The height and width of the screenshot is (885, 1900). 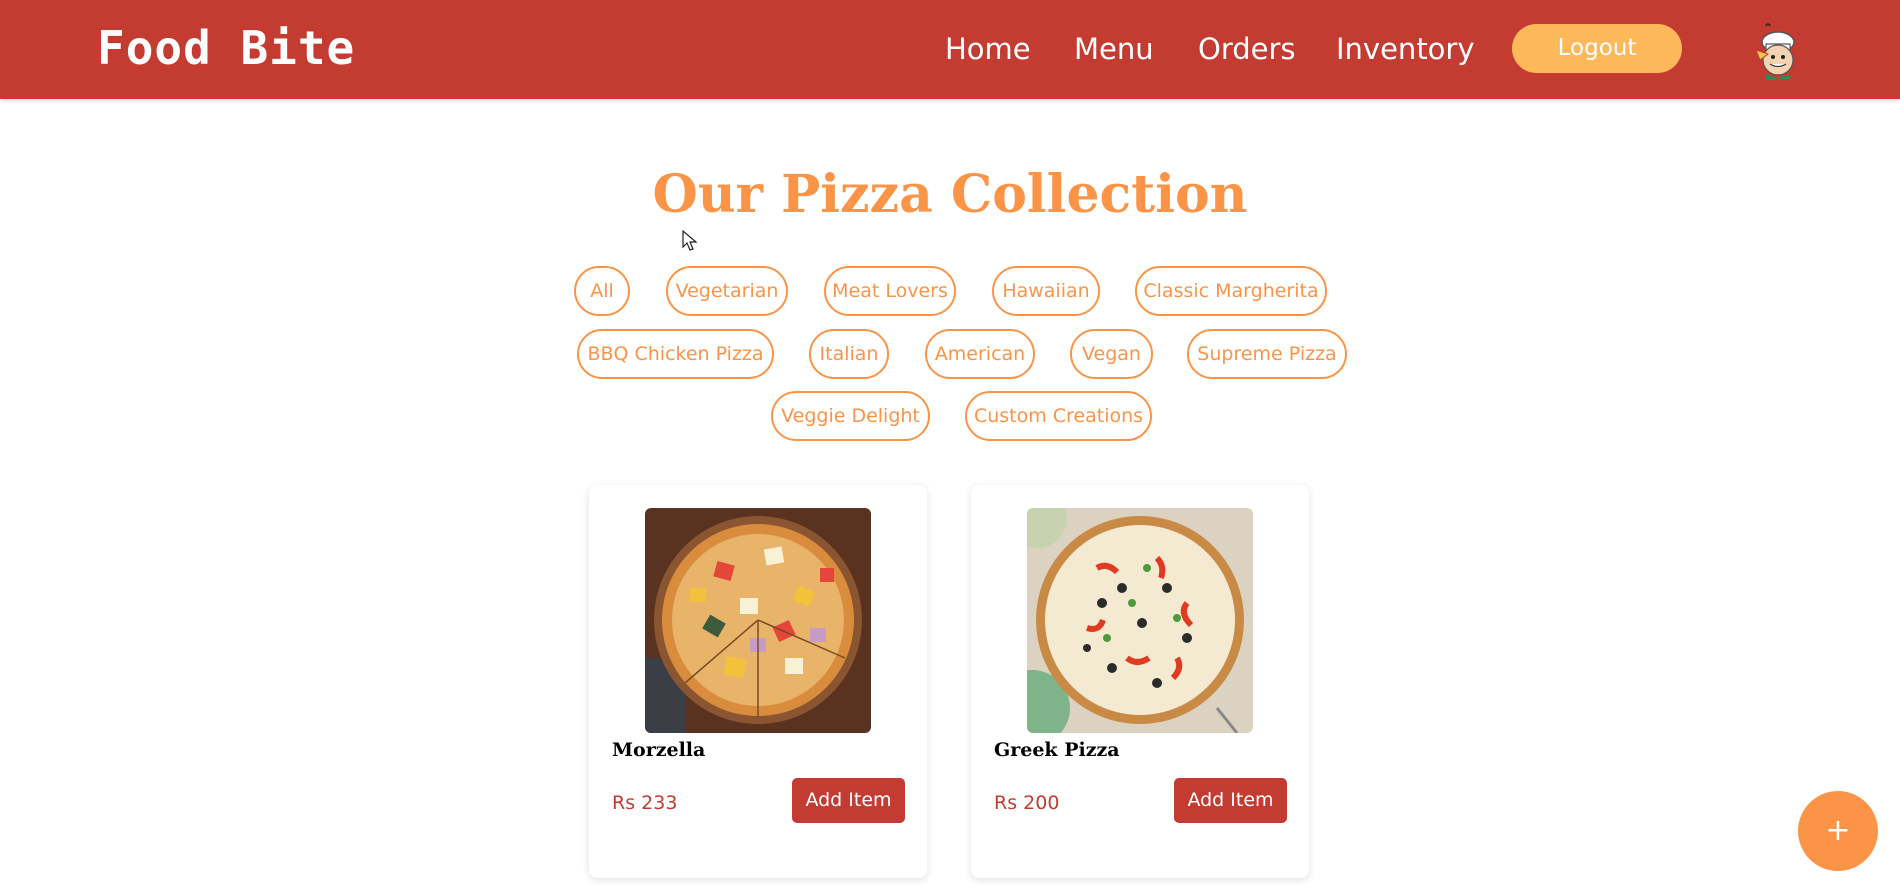 What do you see at coordinates (690, 240) in the screenshot?
I see `mouse-pointer-icon` at bounding box center [690, 240].